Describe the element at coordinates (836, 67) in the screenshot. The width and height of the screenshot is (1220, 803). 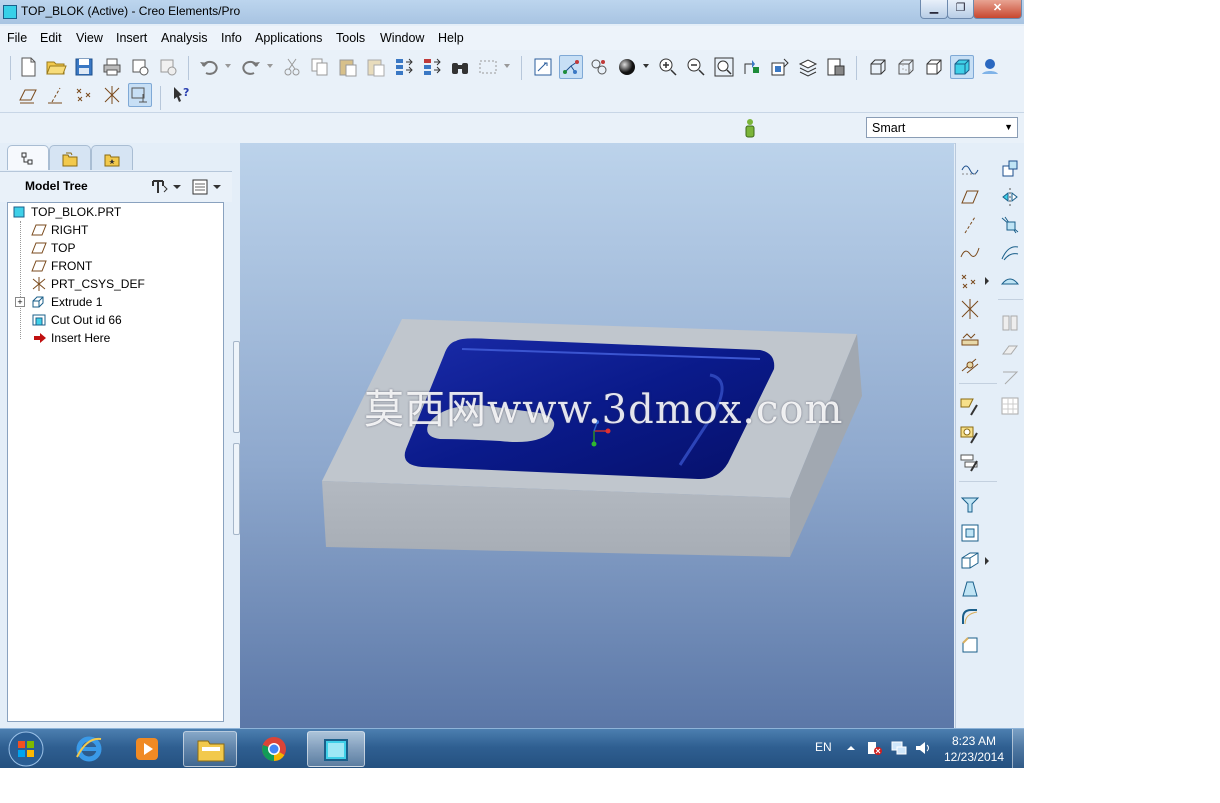
I see `view-manager-icon` at that location.